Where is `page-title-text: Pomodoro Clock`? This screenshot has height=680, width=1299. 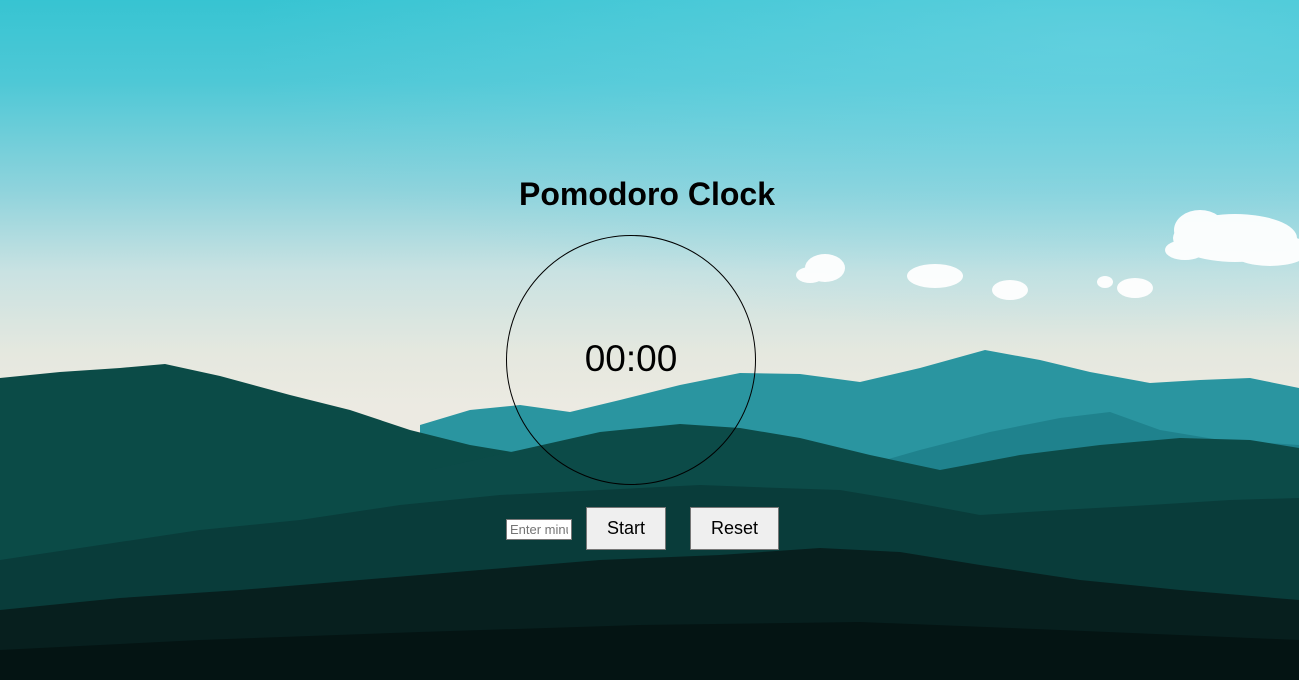 page-title-text: Pomodoro Clock is located at coordinates (646, 194).